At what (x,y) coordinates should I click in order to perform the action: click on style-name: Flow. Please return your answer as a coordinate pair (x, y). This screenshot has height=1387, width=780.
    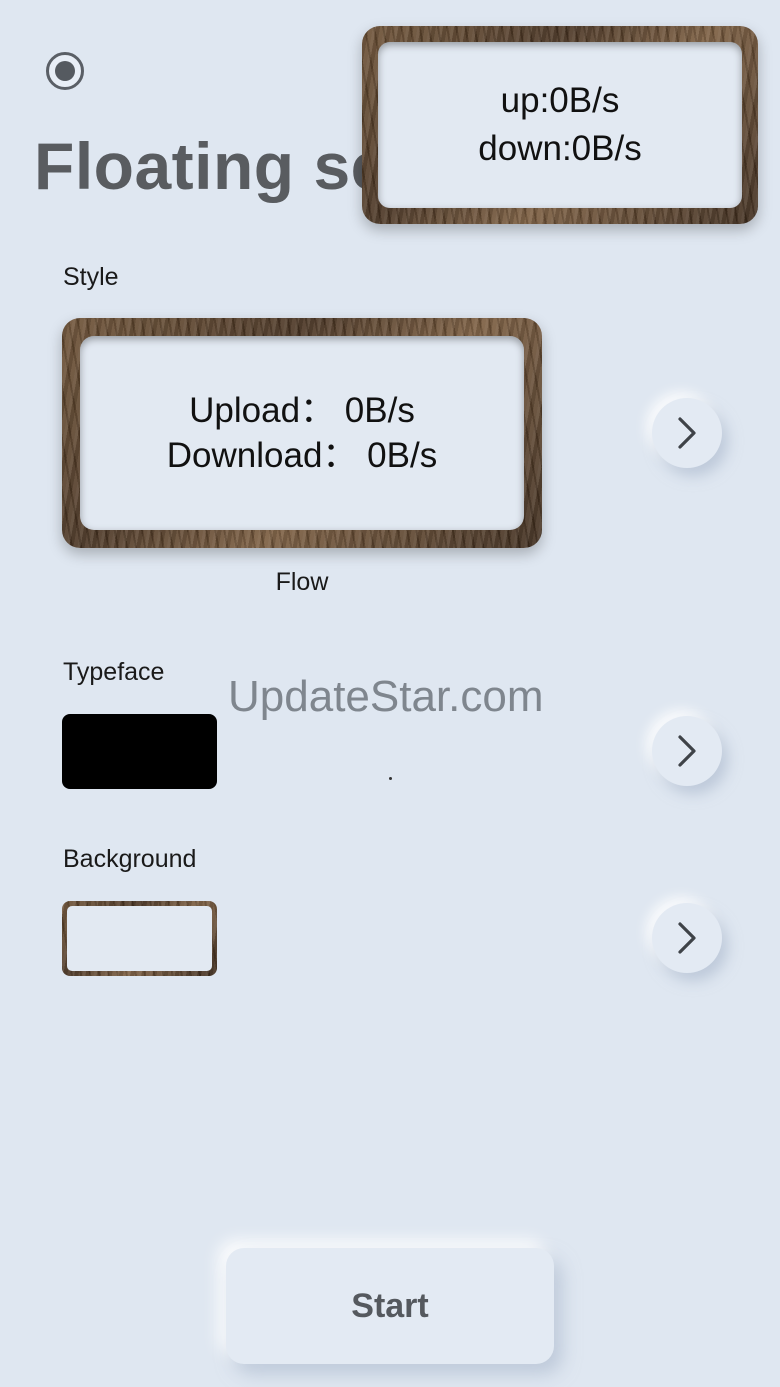
    Looking at the image, I should click on (302, 582).